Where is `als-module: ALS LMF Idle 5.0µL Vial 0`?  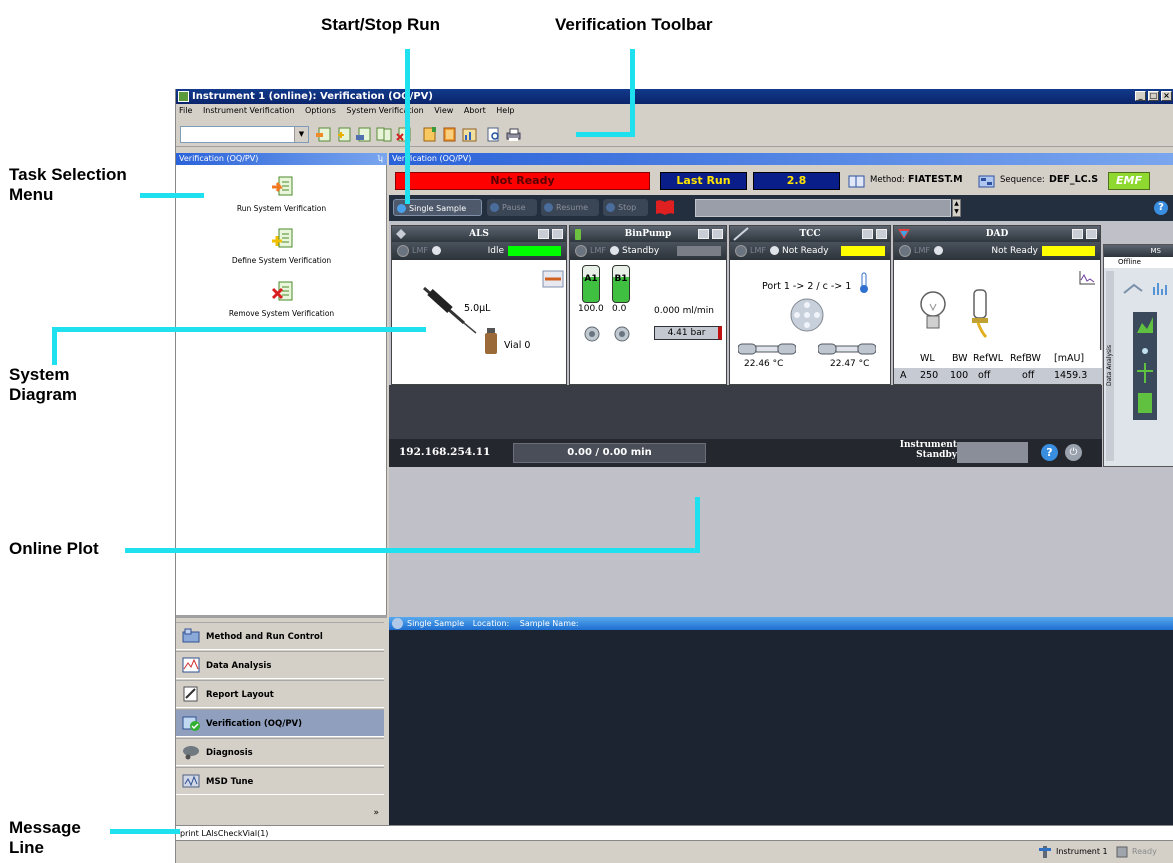 als-module: ALS LMF Idle 5.0µL Vial 0 is located at coordinates (479, 305).